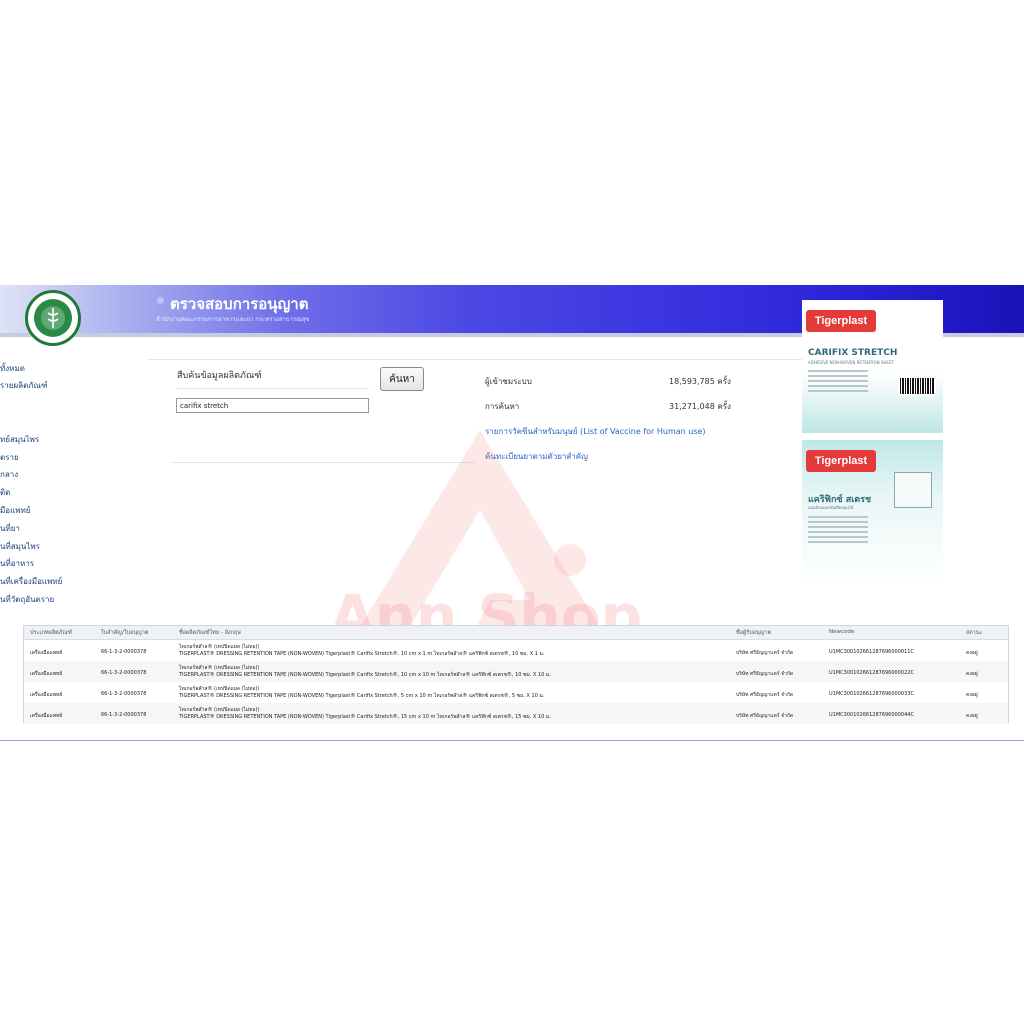  What do you see at coordinates (753, 633) in the screenshot?
I see `col-holder: ชื่อผู้รับอนุญาต` at bounding box center [753, 633].